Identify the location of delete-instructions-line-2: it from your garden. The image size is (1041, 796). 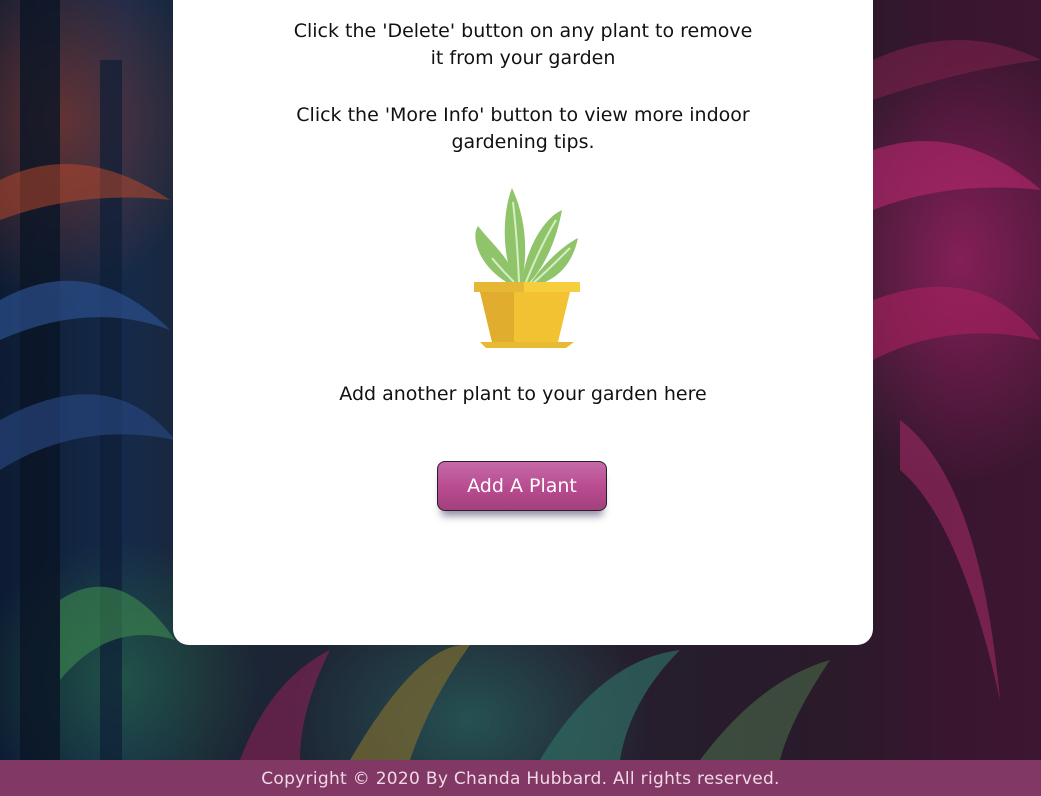
(523, 58).